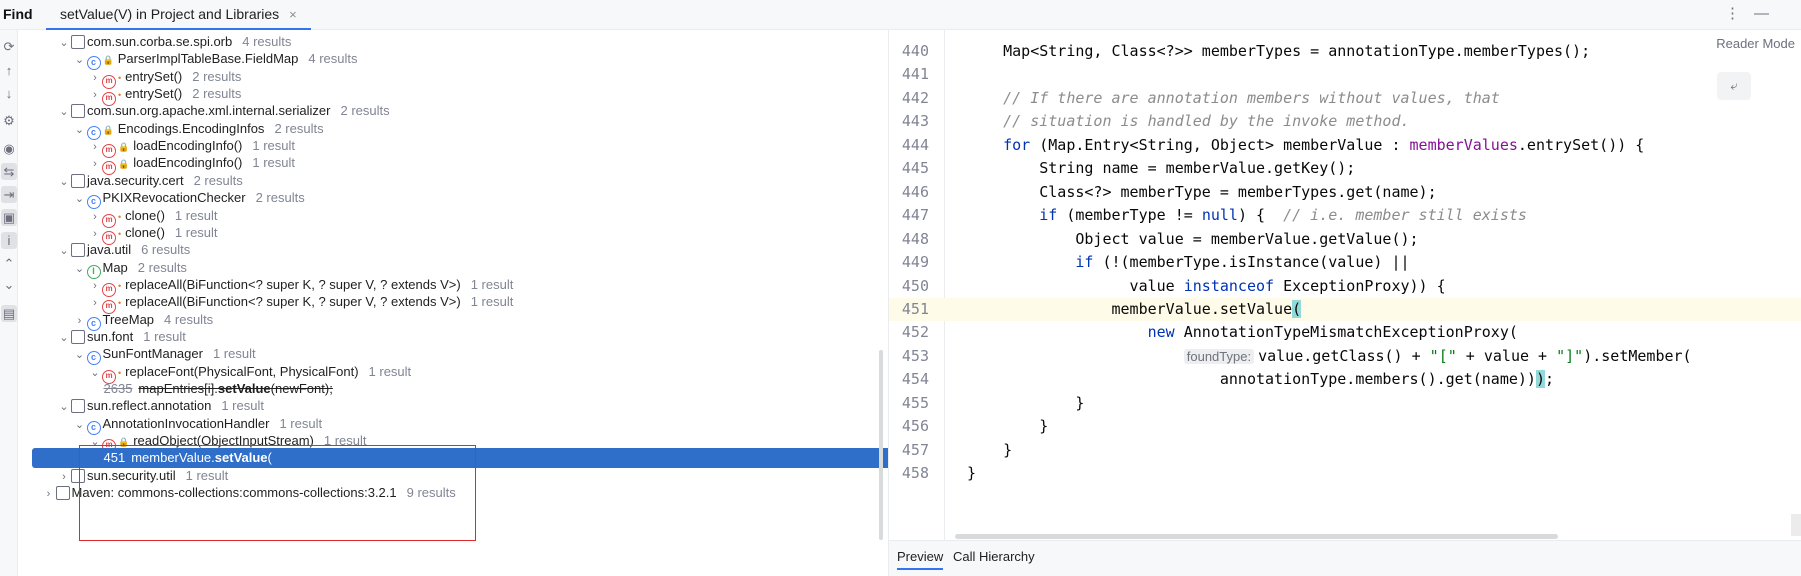 The height and width of the screenshot is (576, 1801). I want to click on collapse-all-icon: ⌄, so click(9, 284).